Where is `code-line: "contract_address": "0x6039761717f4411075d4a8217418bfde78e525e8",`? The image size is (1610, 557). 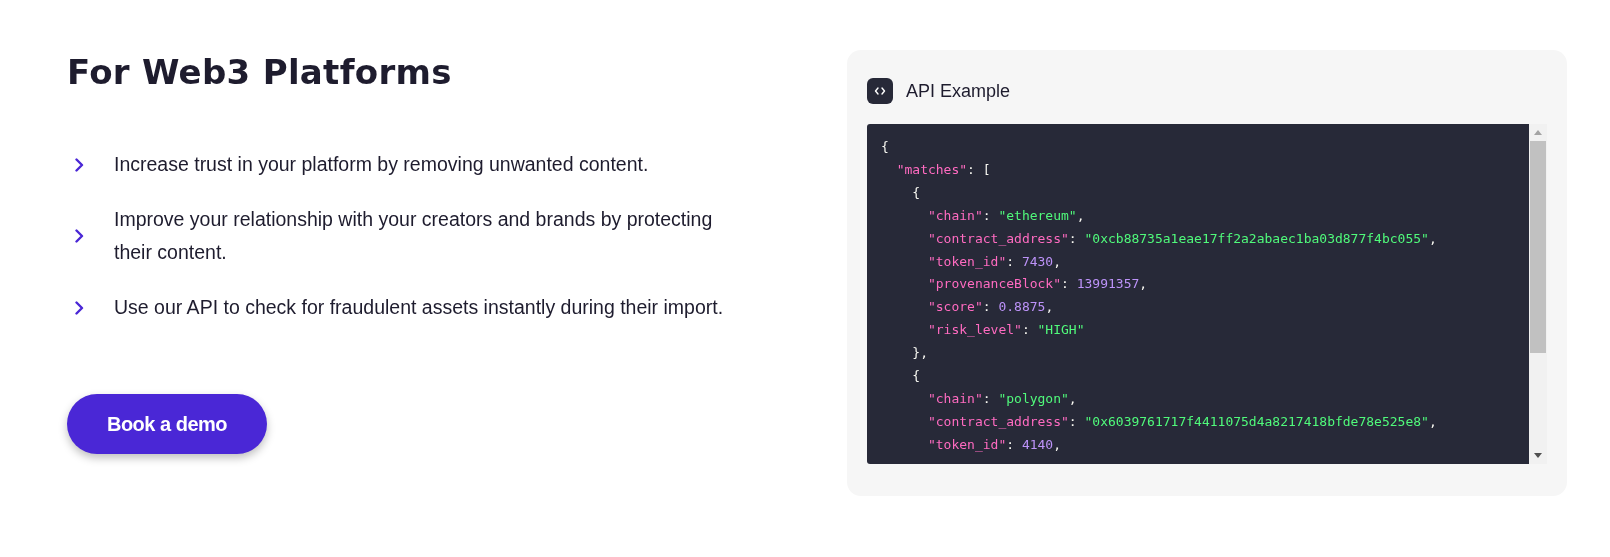 code-line: "contract_address": "0x6039761717f4411075d4a8217418bfde78e525e8", is located at coordinates (1181, 421).